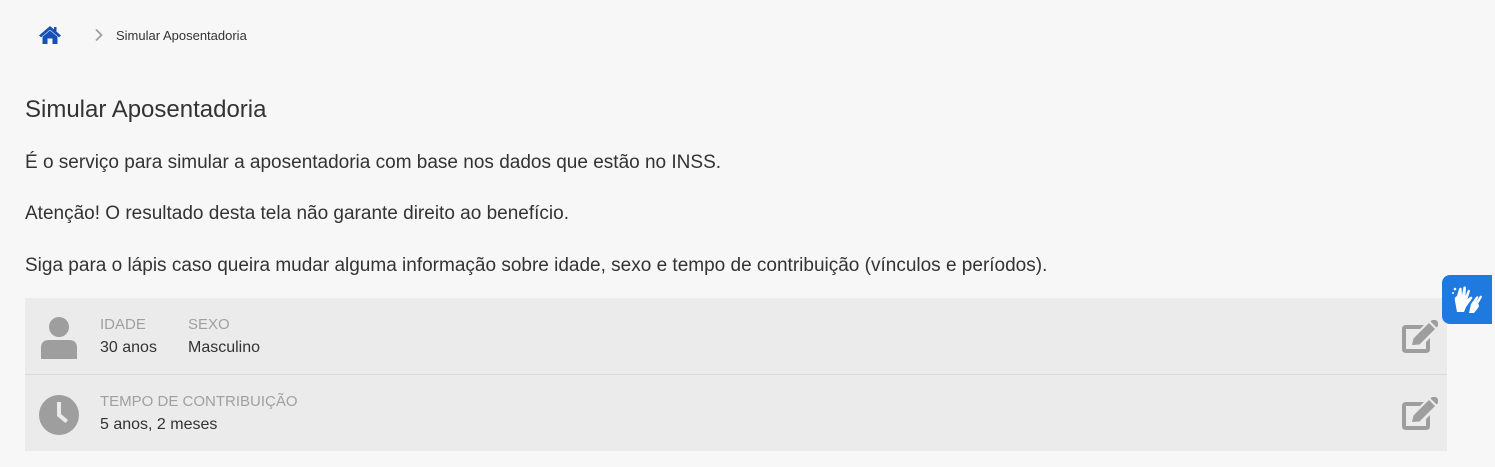  Describe the element at coordinates (59, 415) in the screenshot. I see `clock-icon` at that location.